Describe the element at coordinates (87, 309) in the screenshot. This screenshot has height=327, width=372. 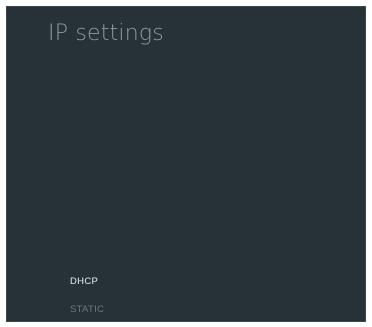
I see `option-static: STATIC` at that location.